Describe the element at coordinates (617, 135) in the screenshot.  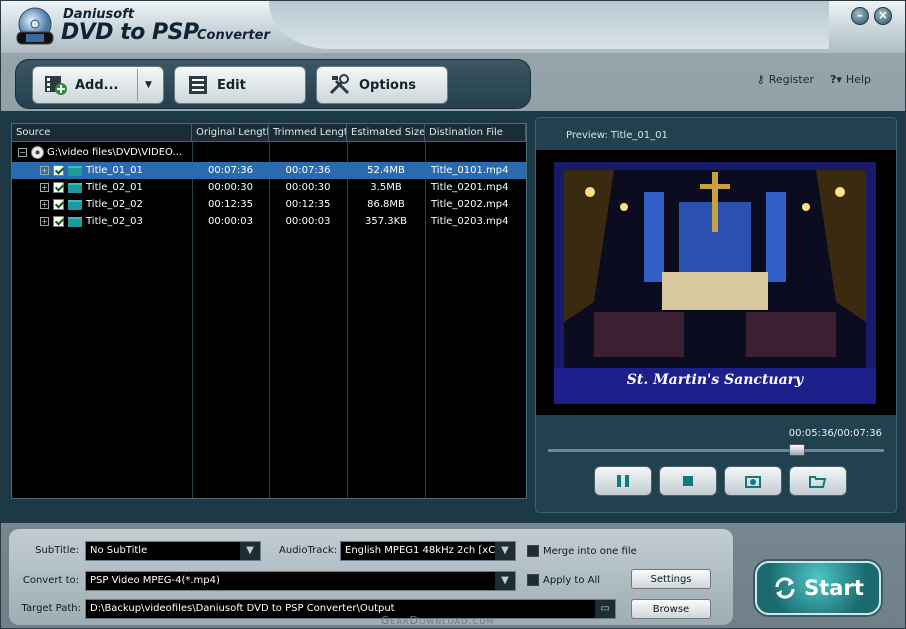
I see `preview-title: Preview: Title_01_01` at that location.